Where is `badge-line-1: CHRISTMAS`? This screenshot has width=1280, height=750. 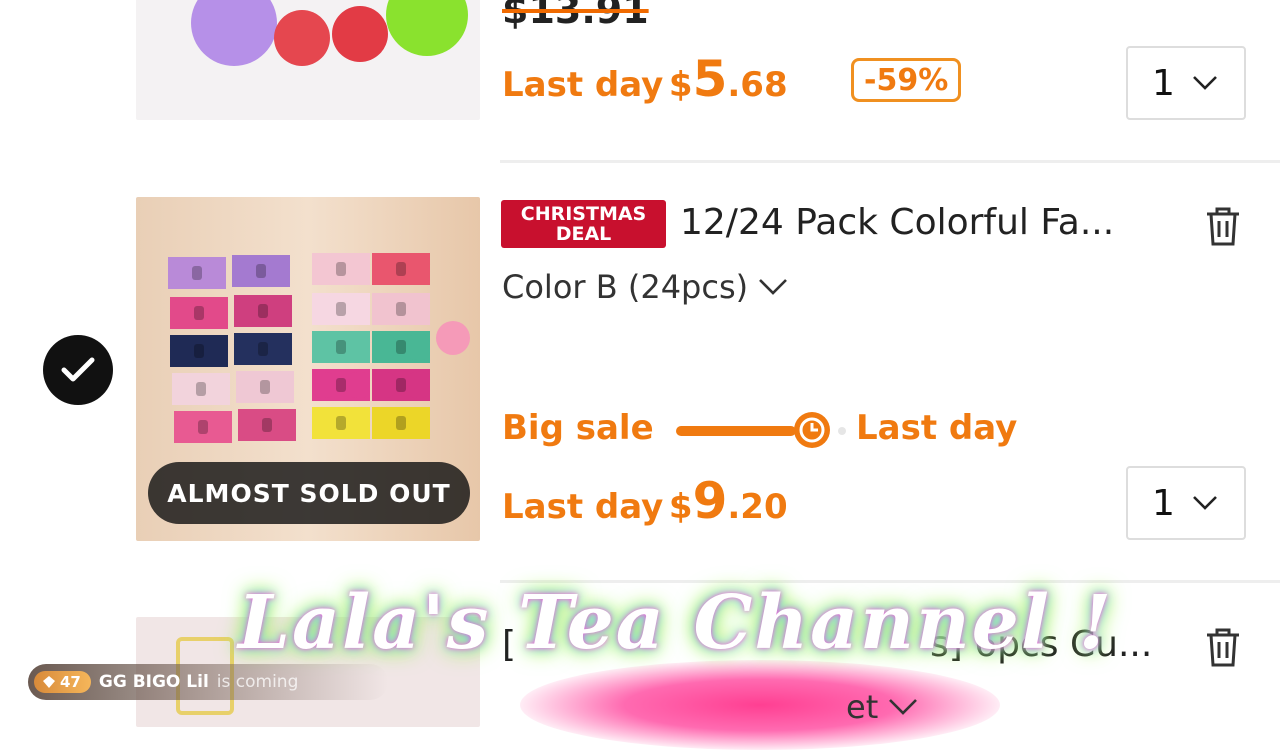
badge-line-1: CHRISTMAS is located at coordinates (583, 214).